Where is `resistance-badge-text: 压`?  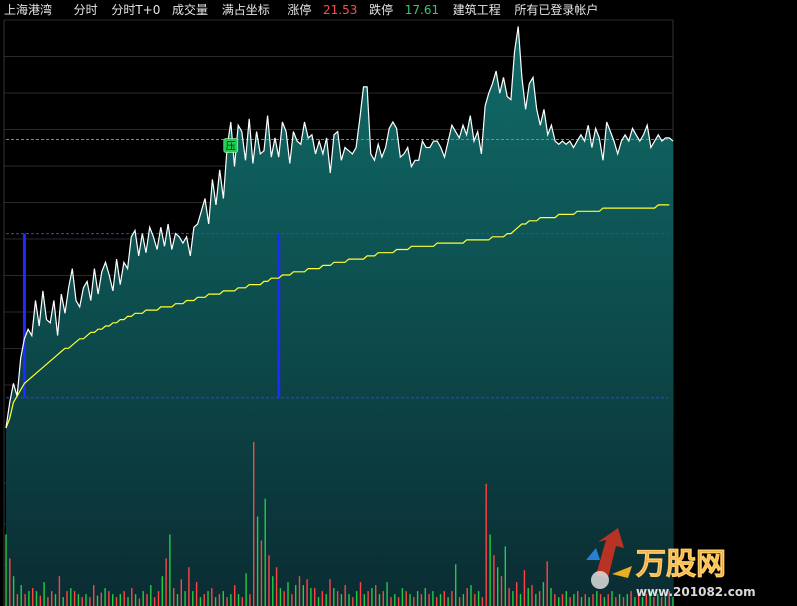
resistance-badge-text: 压 is located at coordinates (231, 147).